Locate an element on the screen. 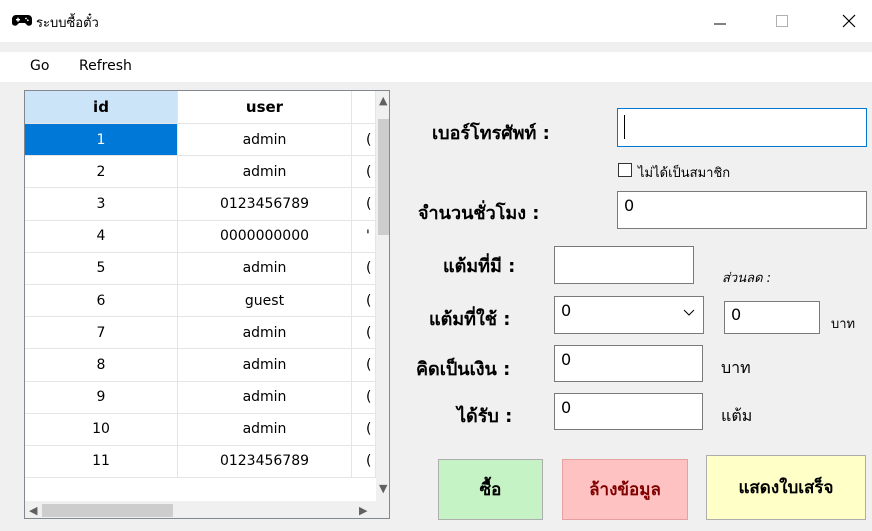  show-receipt-button: แสดงใบเสร็จ is located at coordinates (786, 487).